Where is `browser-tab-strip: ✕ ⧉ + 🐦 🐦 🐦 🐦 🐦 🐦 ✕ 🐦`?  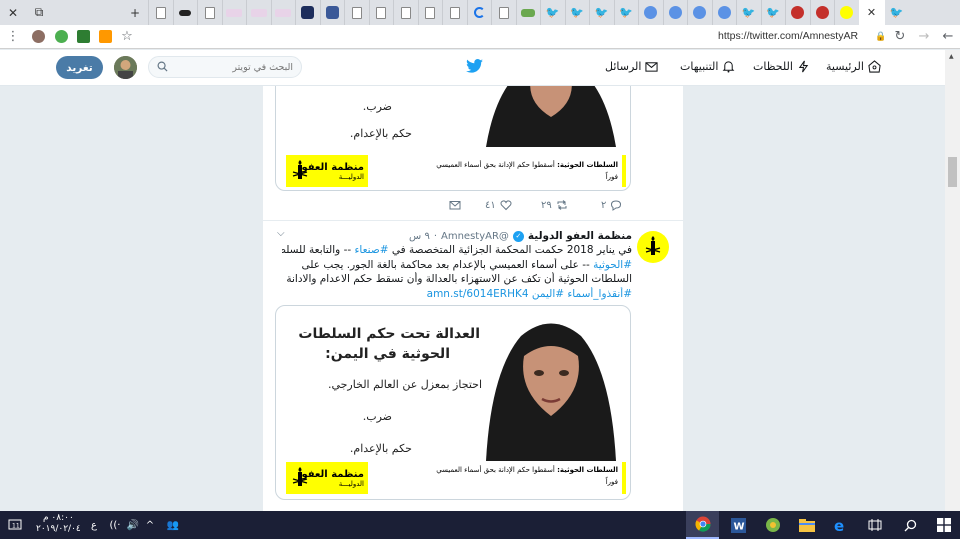 browser-tab-strip: ✕ ⧉ + 🐦 🐦 🐦 🐦 🐦 🐦 ✕ 🐦 is located at coordinates (480, 12).